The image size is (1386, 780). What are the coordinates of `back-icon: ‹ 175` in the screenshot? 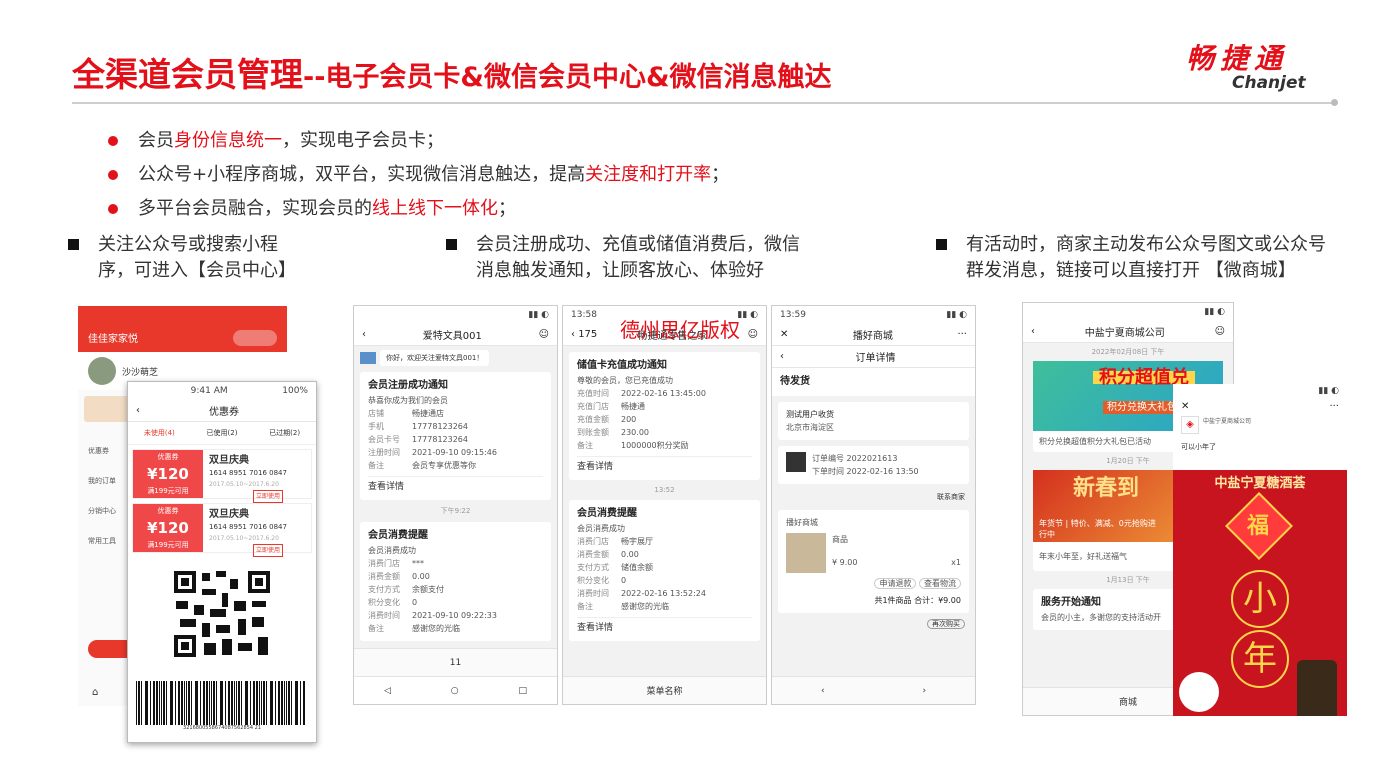 It's located at (584, 334).